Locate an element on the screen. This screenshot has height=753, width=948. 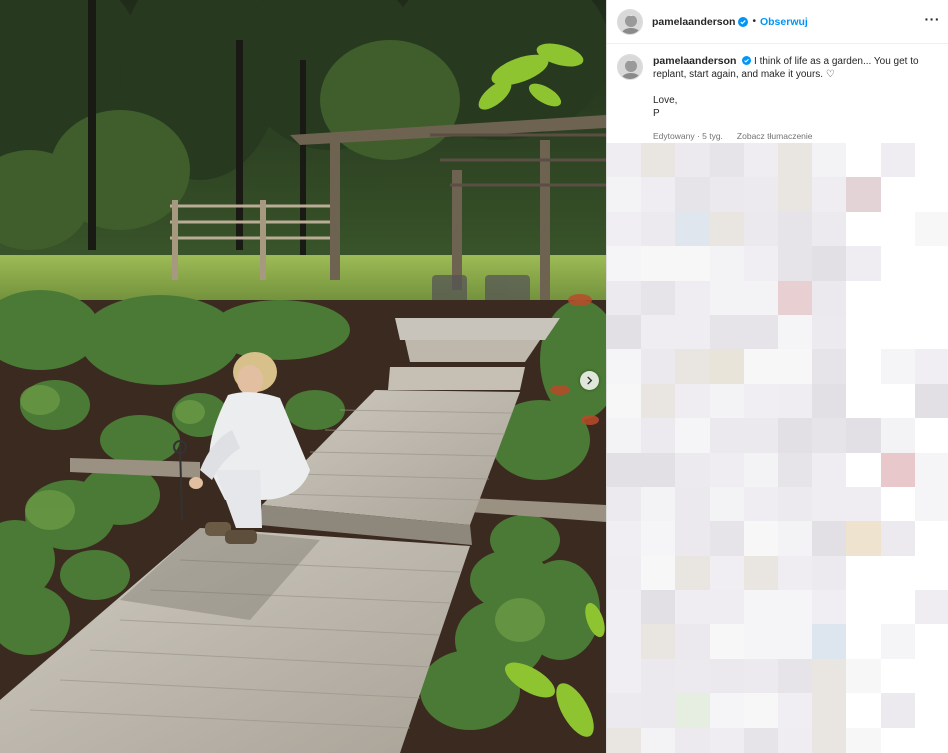
avatar is located at coordinates (630, 21).